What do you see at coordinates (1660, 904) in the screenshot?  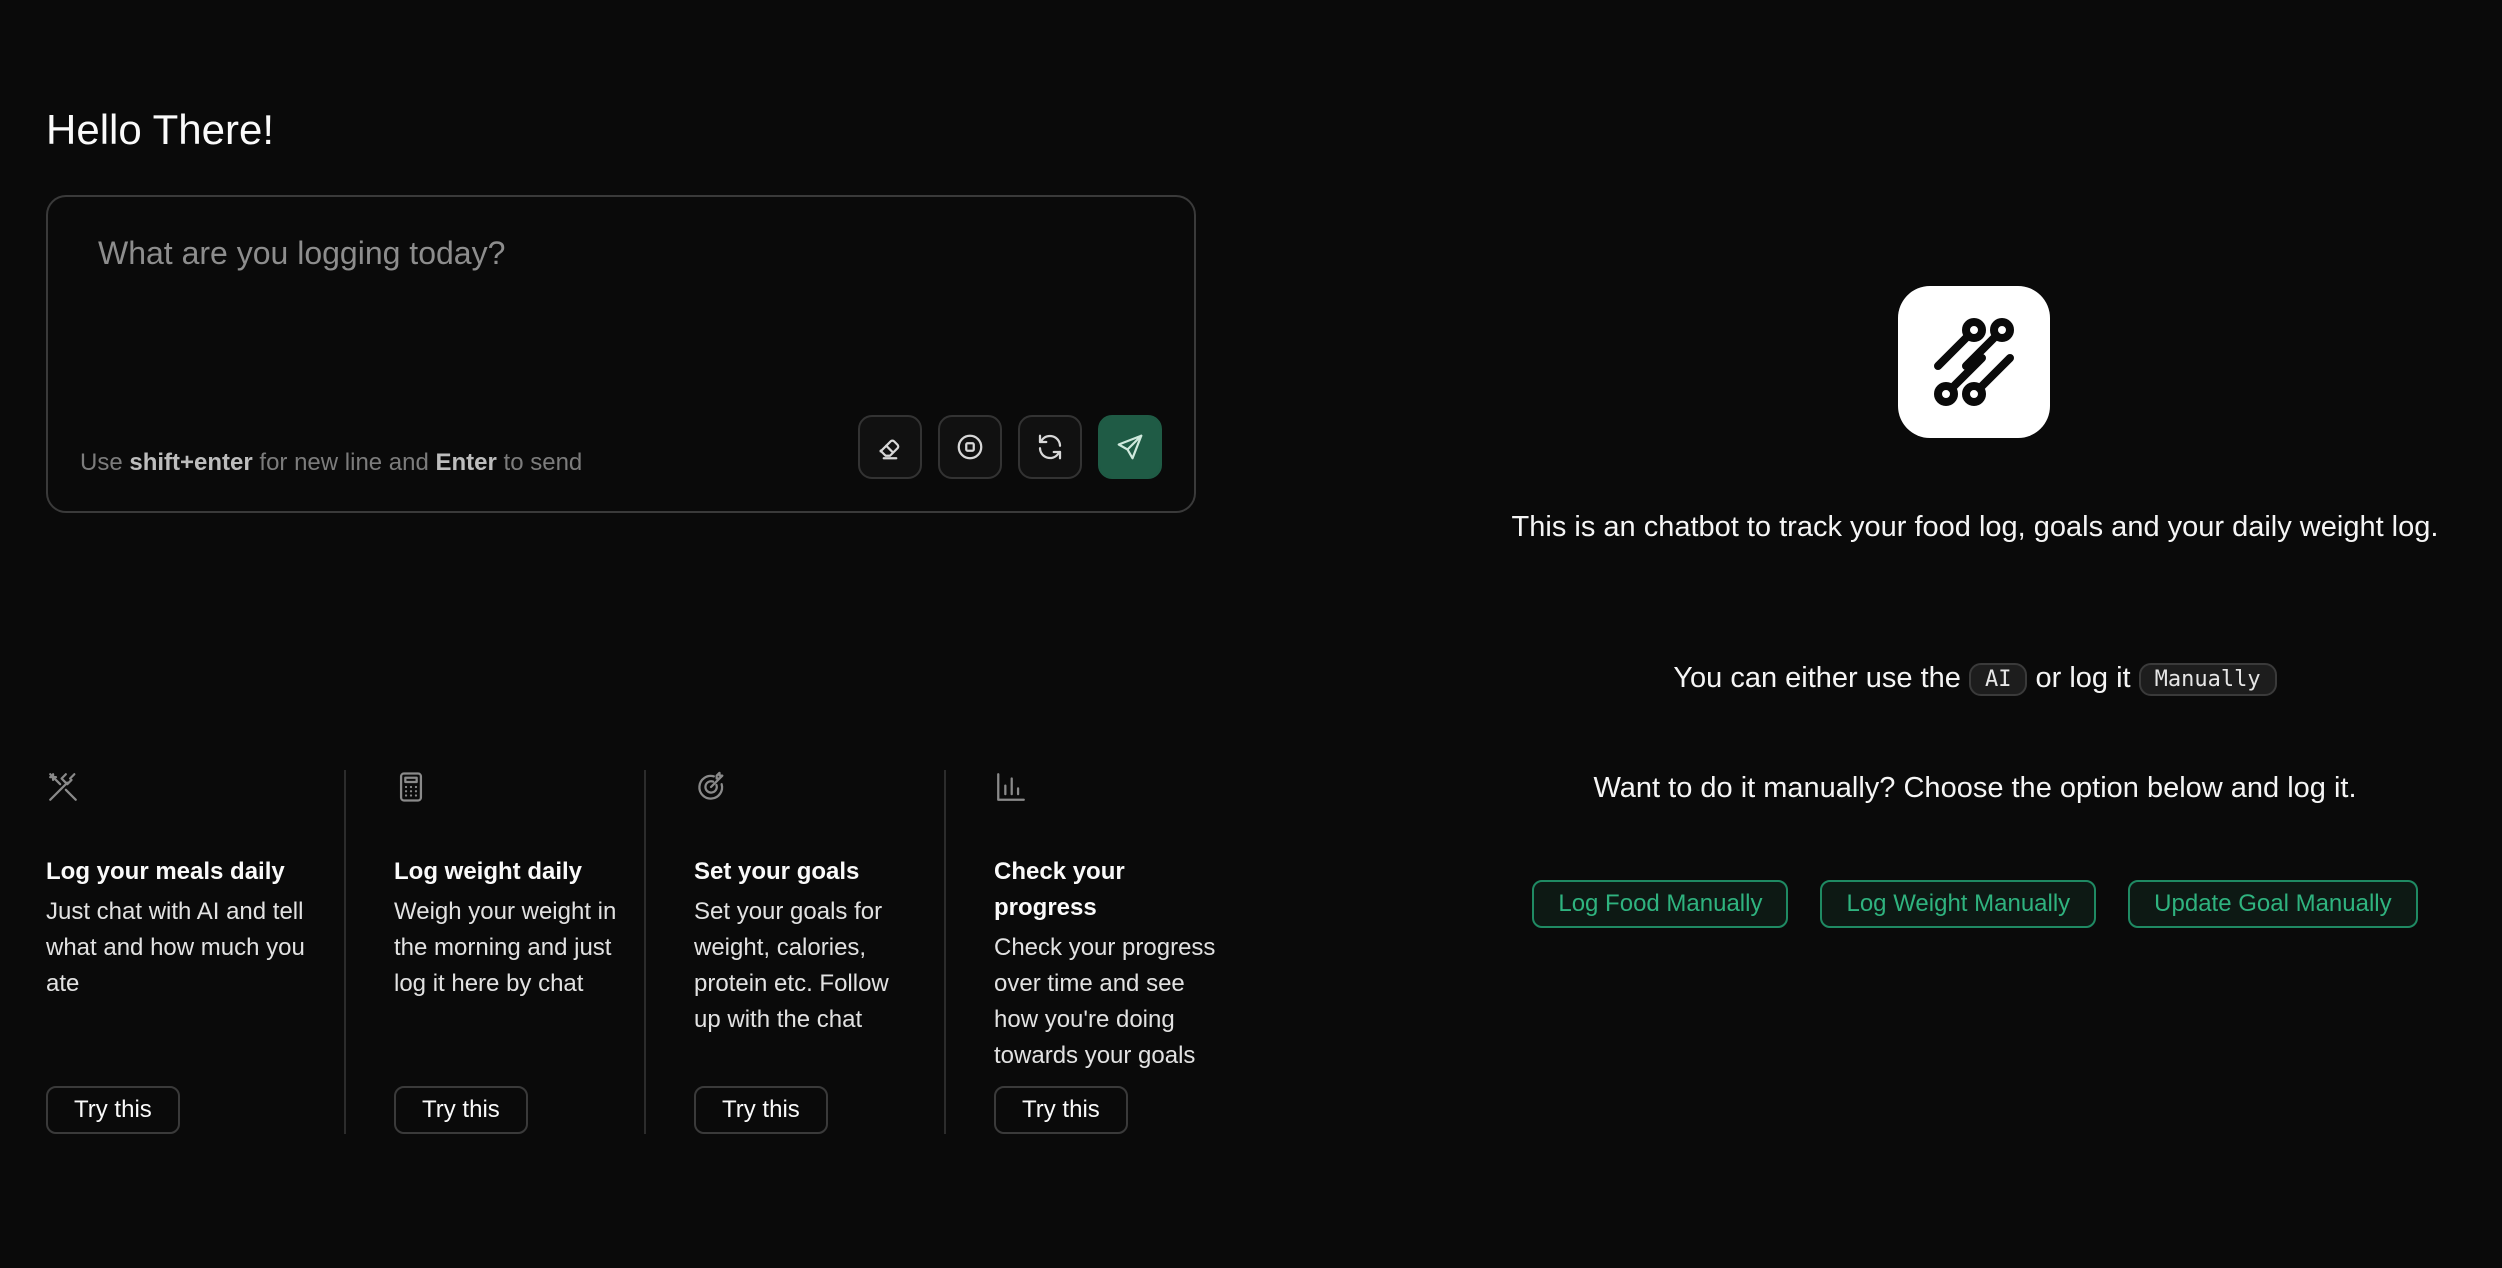 I see `log-food-manually-button: Log Food Manually` at bounding box center [1660, 904].